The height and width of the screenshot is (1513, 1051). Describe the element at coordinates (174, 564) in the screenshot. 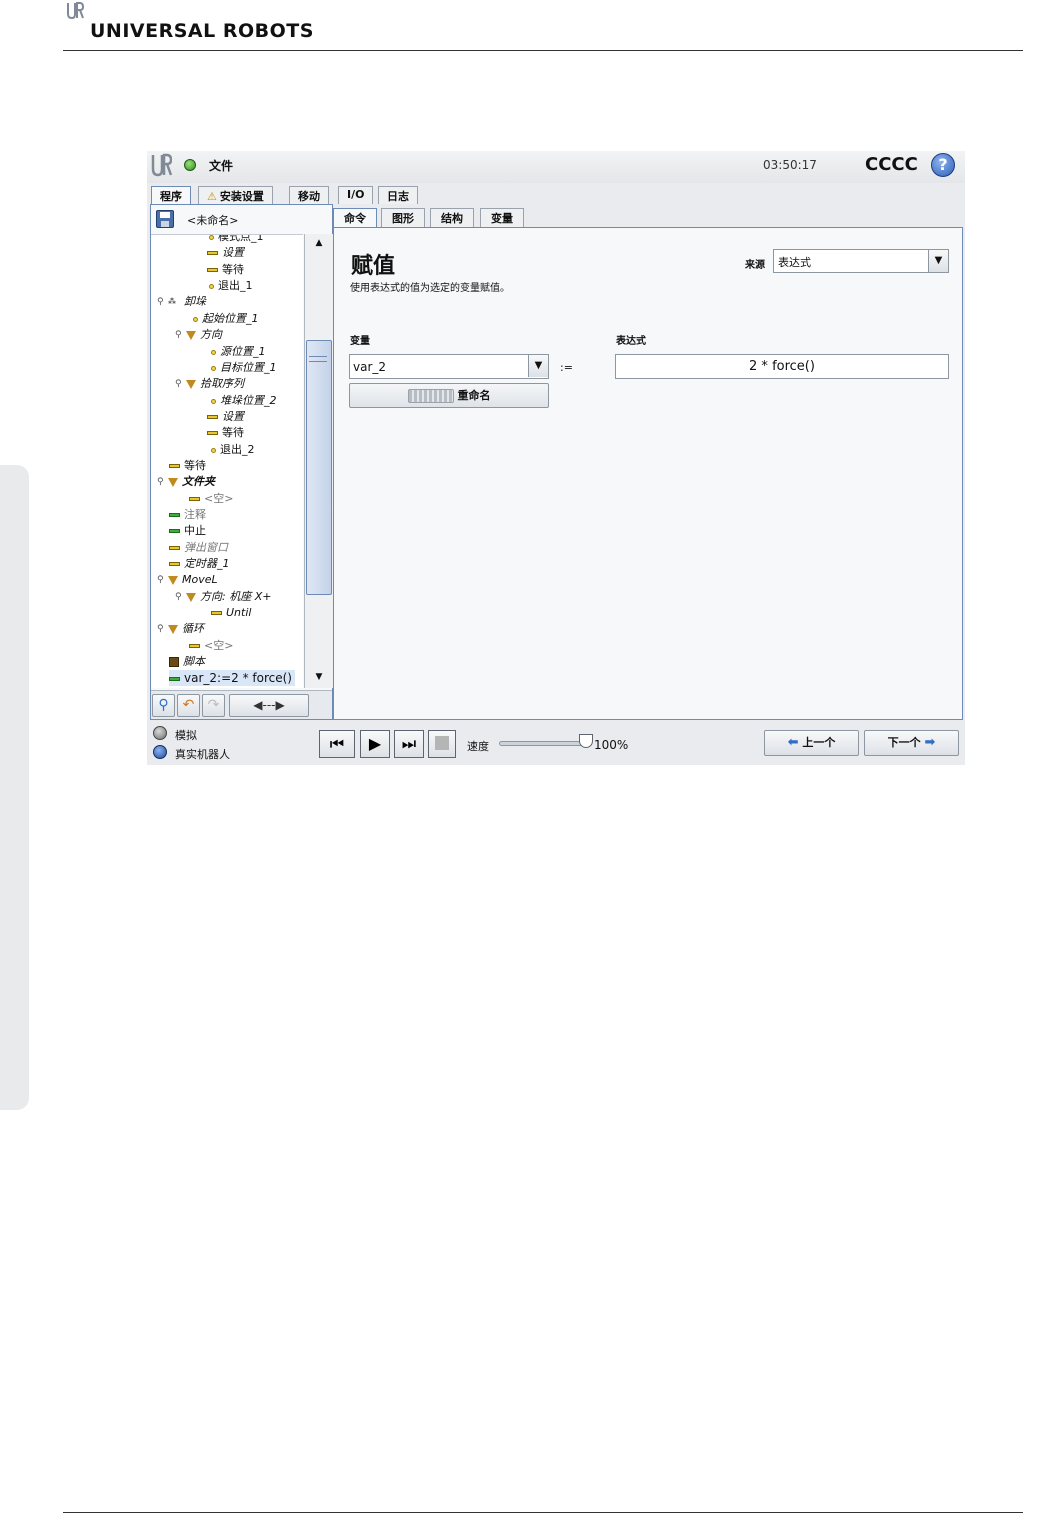

I see `timer-icon` at that location.